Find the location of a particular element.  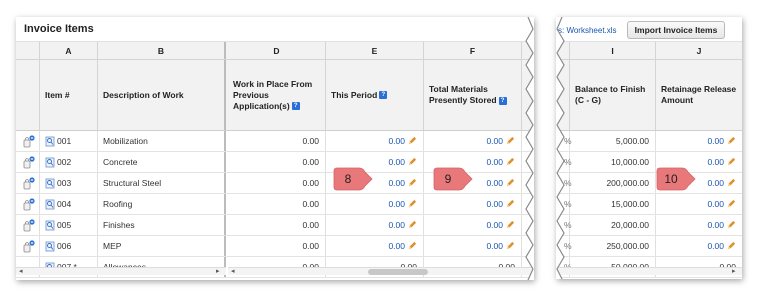

item-number-cell: 004 is located at coordinates (69, 204).